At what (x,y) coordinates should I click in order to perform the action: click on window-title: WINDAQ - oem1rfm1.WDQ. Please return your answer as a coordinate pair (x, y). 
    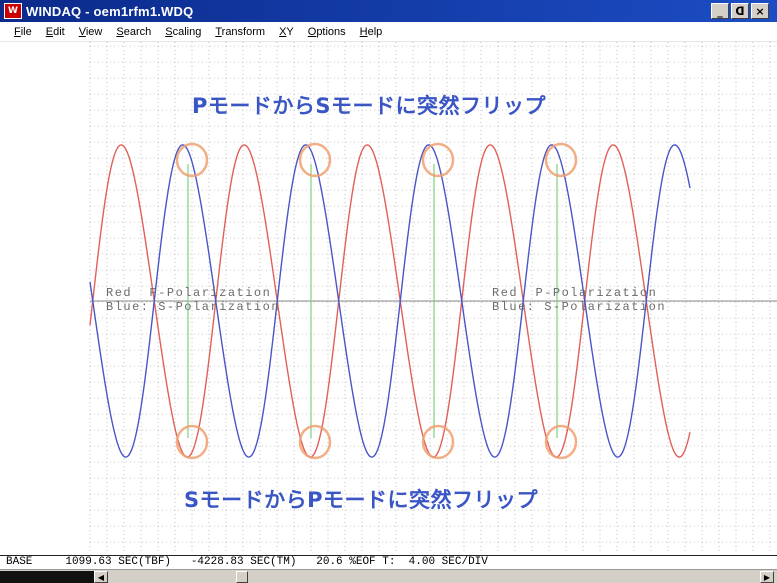
    Looking at the image, I should click on (110, 11).